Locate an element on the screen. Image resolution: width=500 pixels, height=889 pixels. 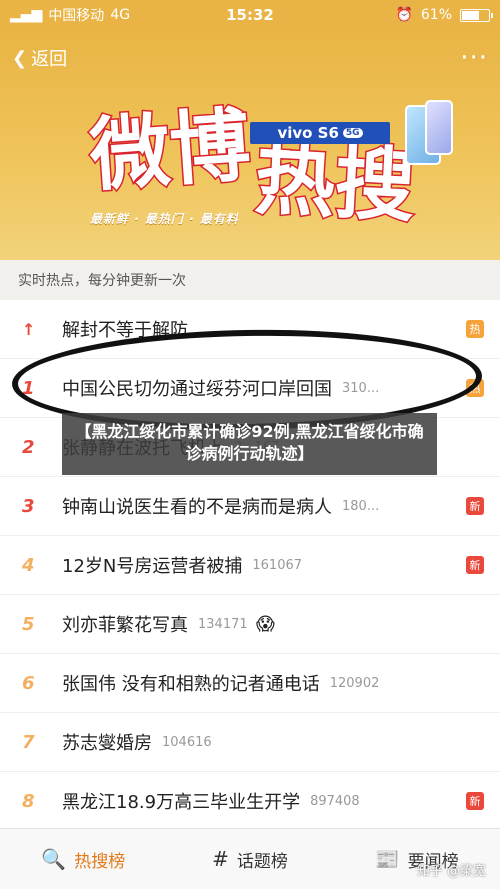
phone-image-back is located at coordinates (439, 127).